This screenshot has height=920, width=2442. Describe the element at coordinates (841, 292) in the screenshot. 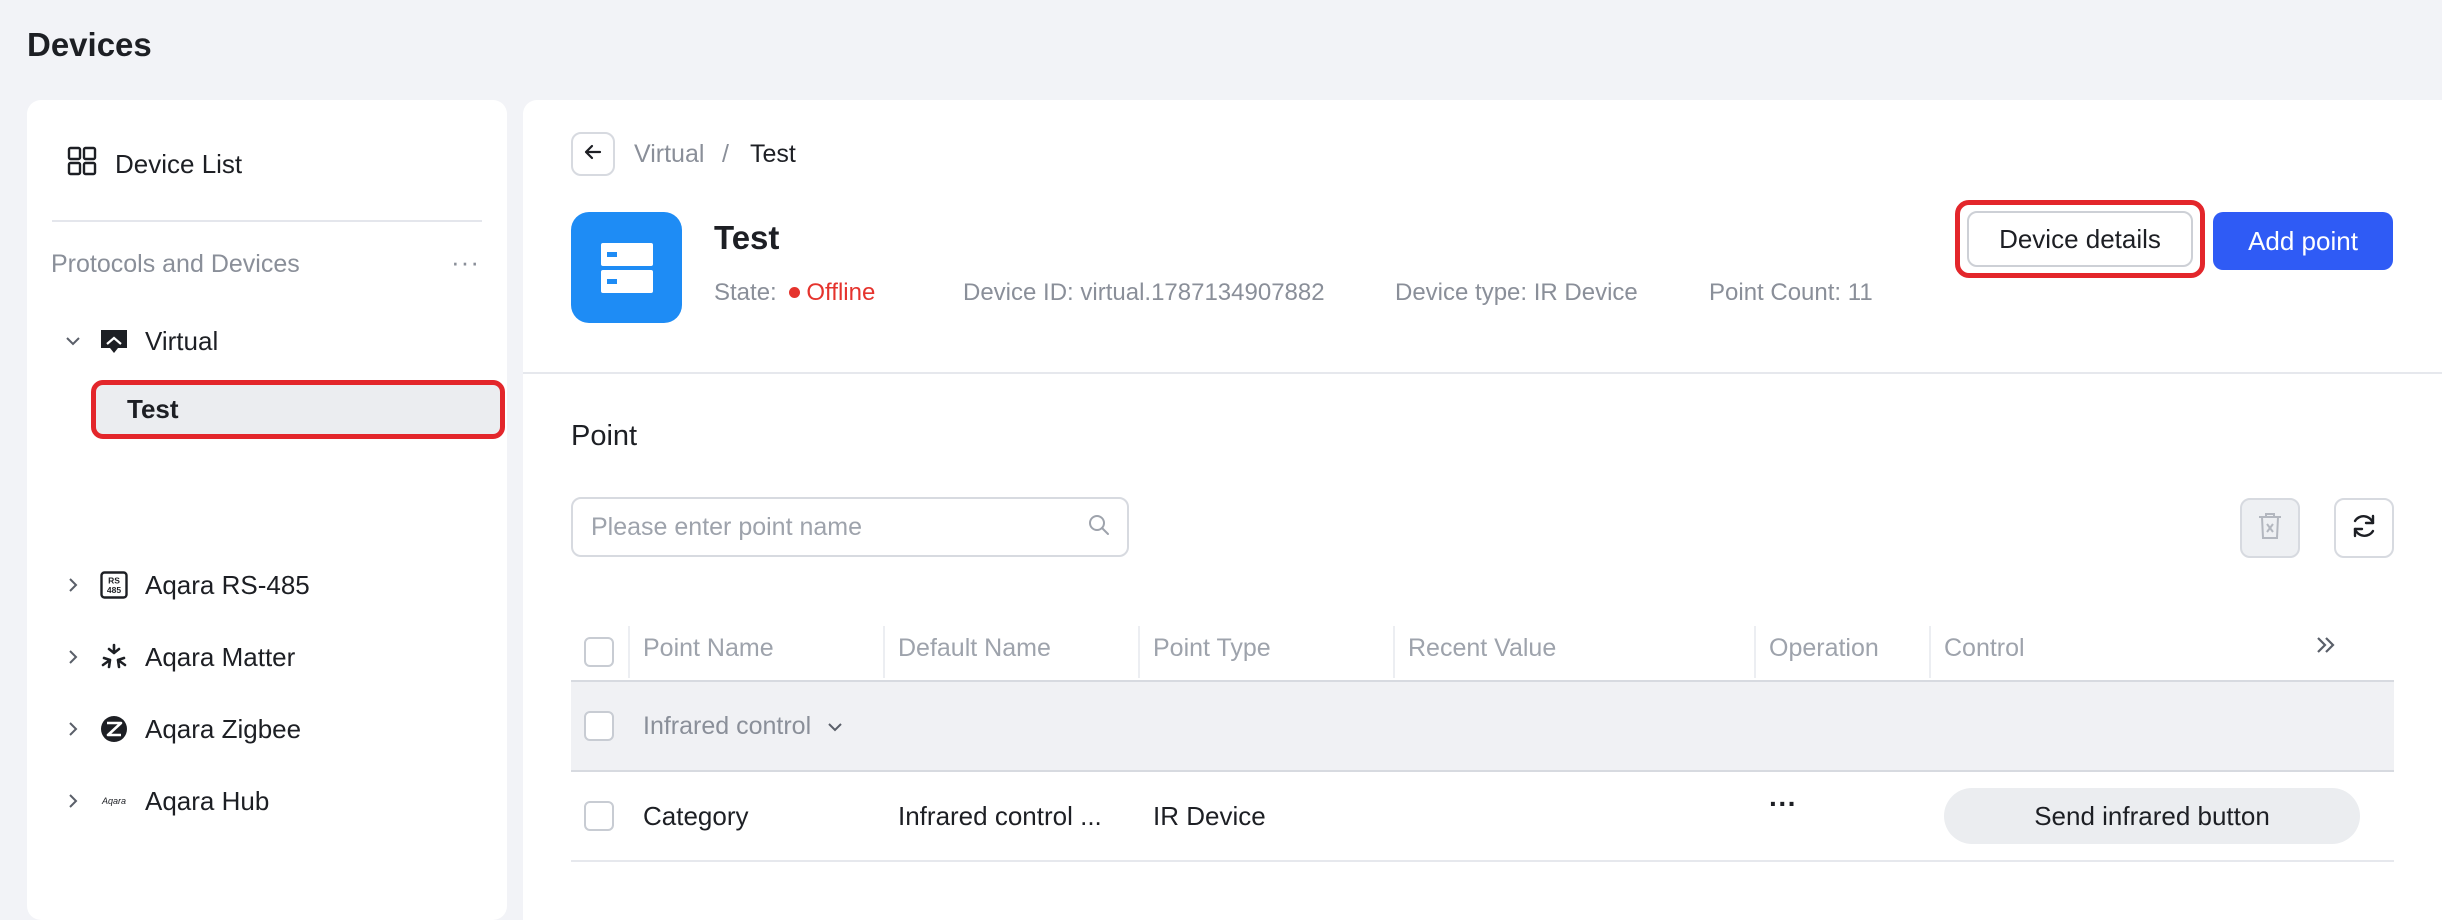

I see `state-value: Offline` at that location.